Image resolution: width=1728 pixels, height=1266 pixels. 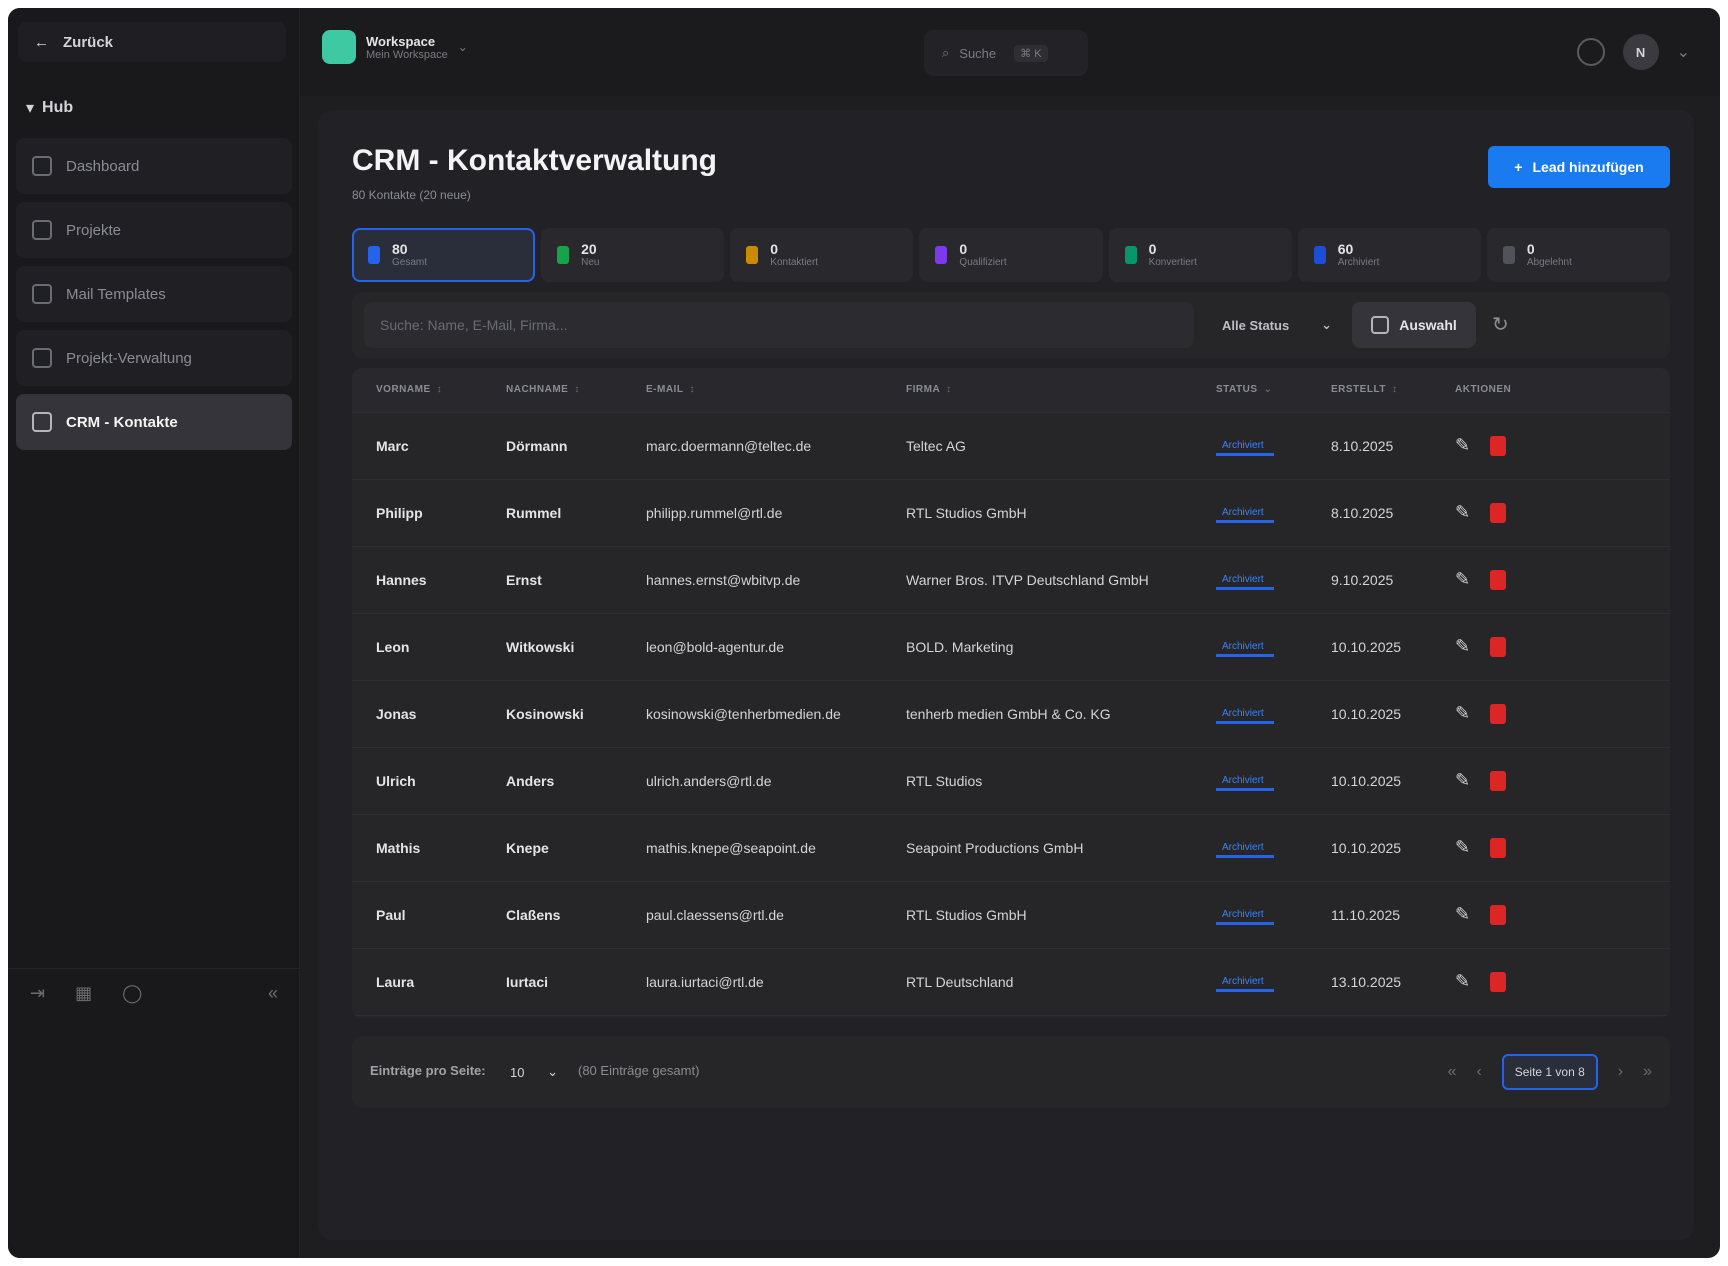 I want to click on next-page-icon: ›, so click(x=1620, y=1072).